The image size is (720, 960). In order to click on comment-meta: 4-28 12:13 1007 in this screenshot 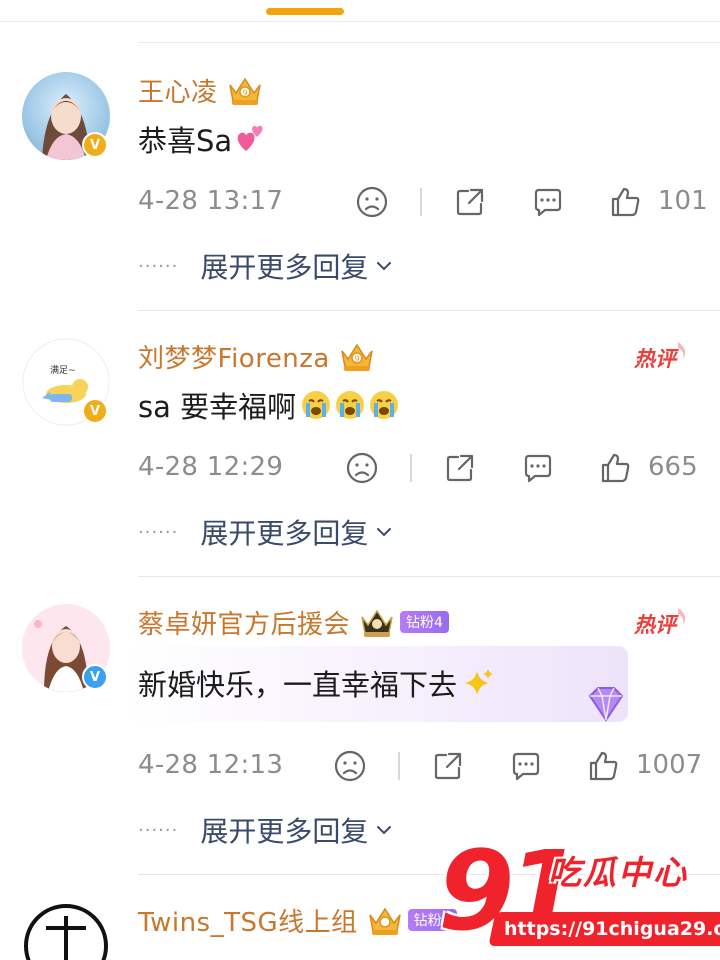, I will do `click(420, 766)`.